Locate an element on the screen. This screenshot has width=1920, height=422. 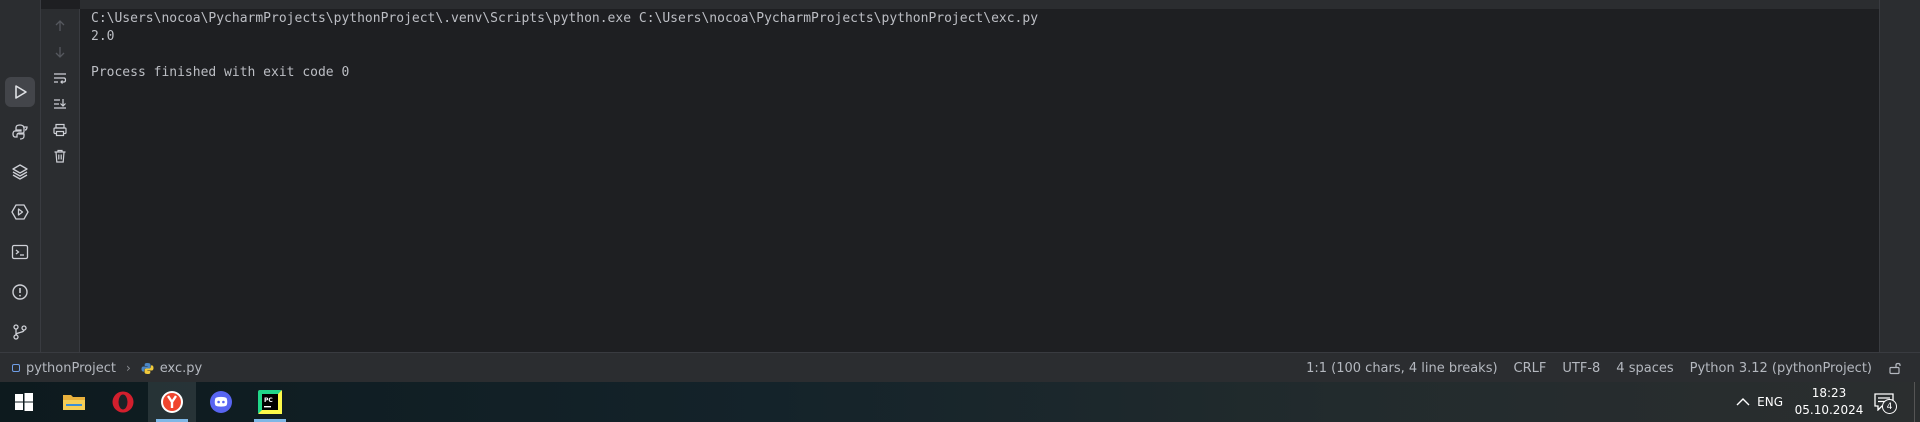
python-file-icon is located at coordinates (147, 368).